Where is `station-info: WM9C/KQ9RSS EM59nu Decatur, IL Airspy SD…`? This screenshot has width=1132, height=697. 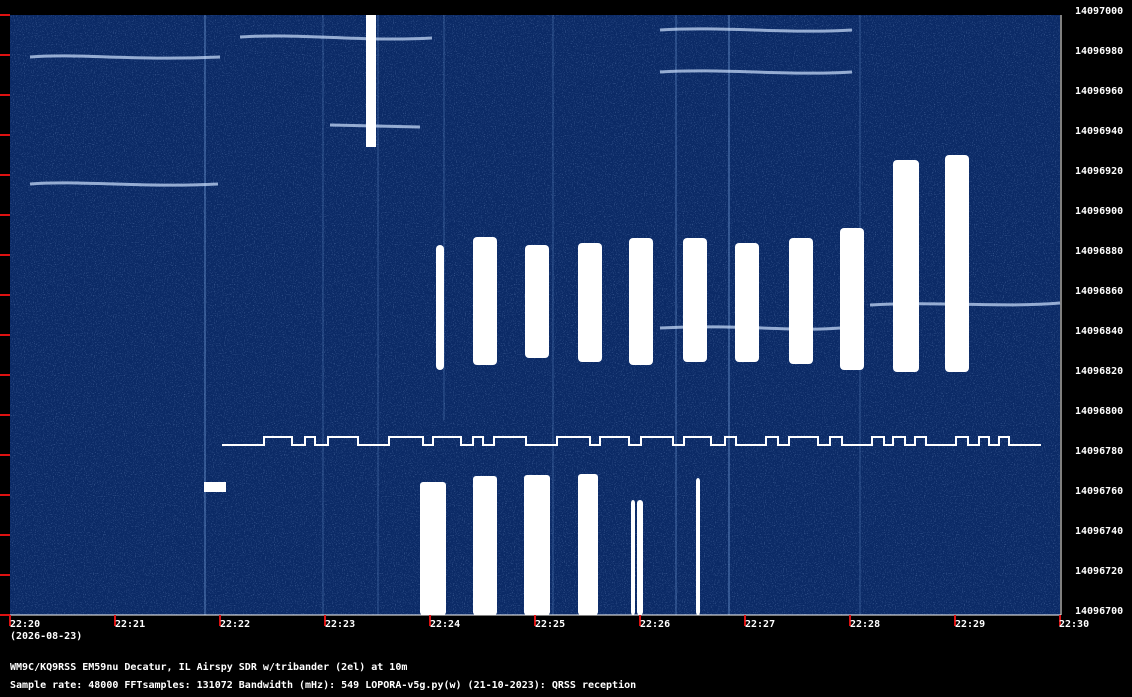 station-info: WM9C/KQ9RSS EM59nu Decatur, IL Airspy SD… is located at coordinates (209, 667).